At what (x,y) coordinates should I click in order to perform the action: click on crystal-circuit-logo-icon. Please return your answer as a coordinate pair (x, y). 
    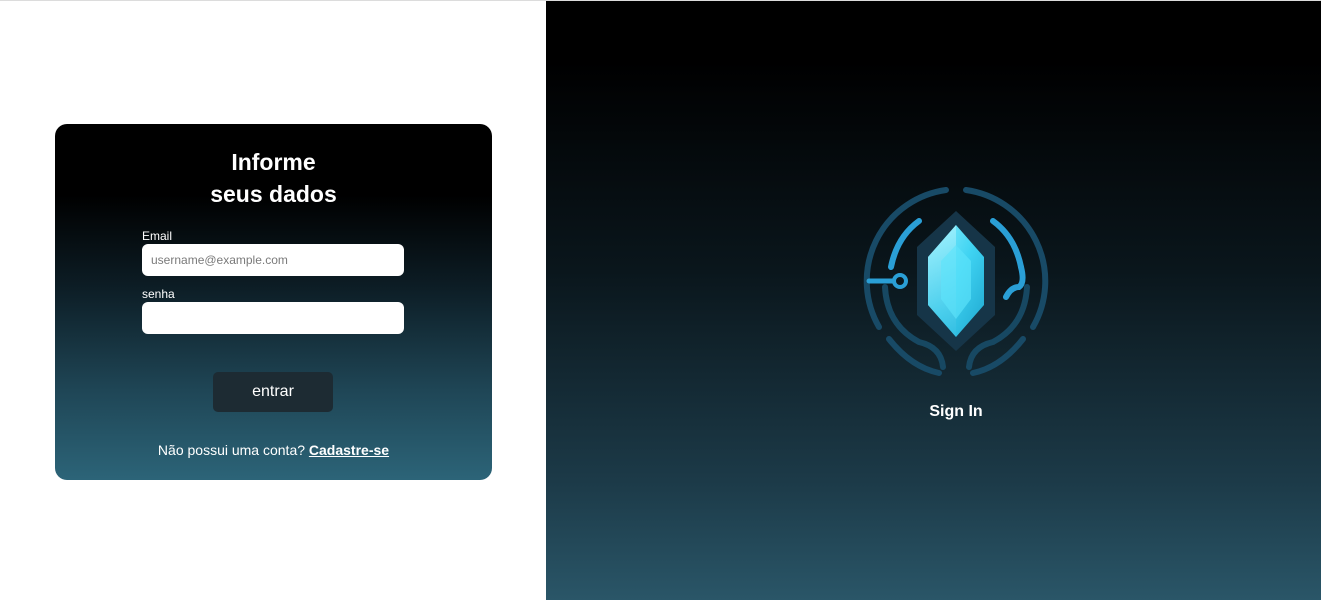
    Looking at the image, I should click on (956, 281).